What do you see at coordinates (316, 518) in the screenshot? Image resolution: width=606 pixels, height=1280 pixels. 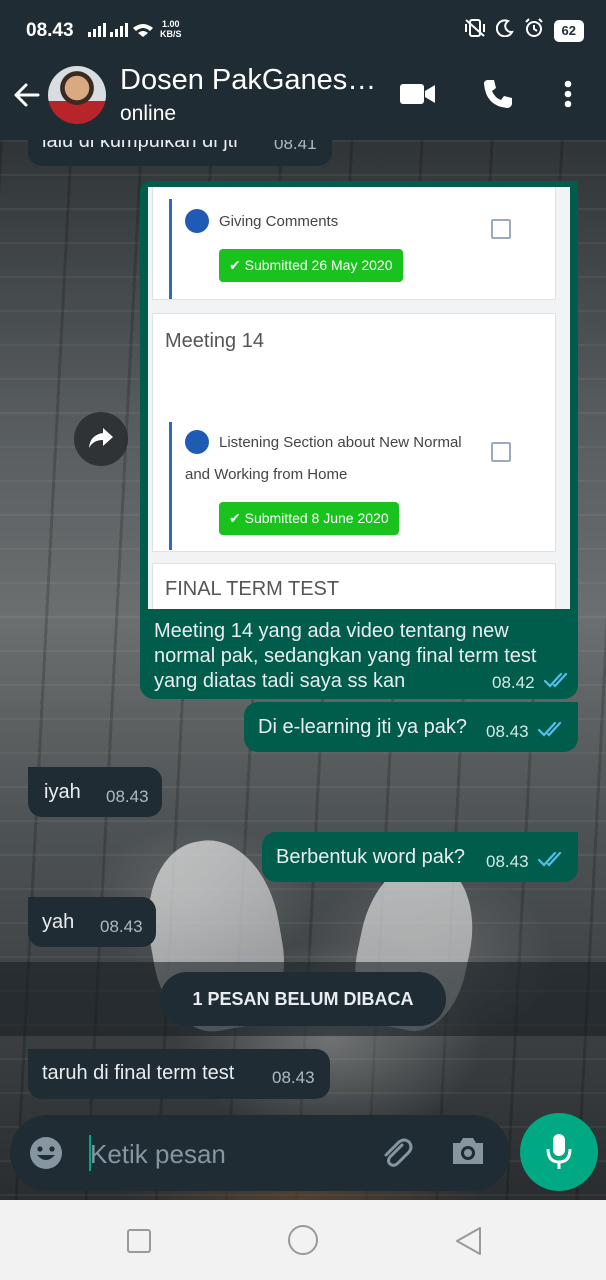 I see `submitted-text: Submitted 8 June 2020` at bounding box center [316, 518].